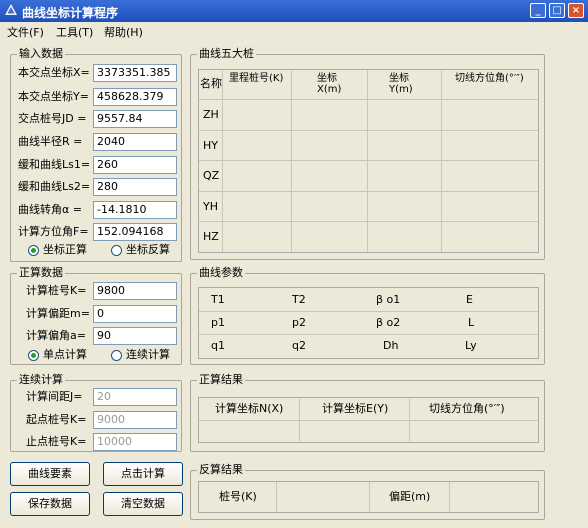  Describe the element at coordinates (135, 442) in the screenshot. I see `end-station-input: 10000` at that location.